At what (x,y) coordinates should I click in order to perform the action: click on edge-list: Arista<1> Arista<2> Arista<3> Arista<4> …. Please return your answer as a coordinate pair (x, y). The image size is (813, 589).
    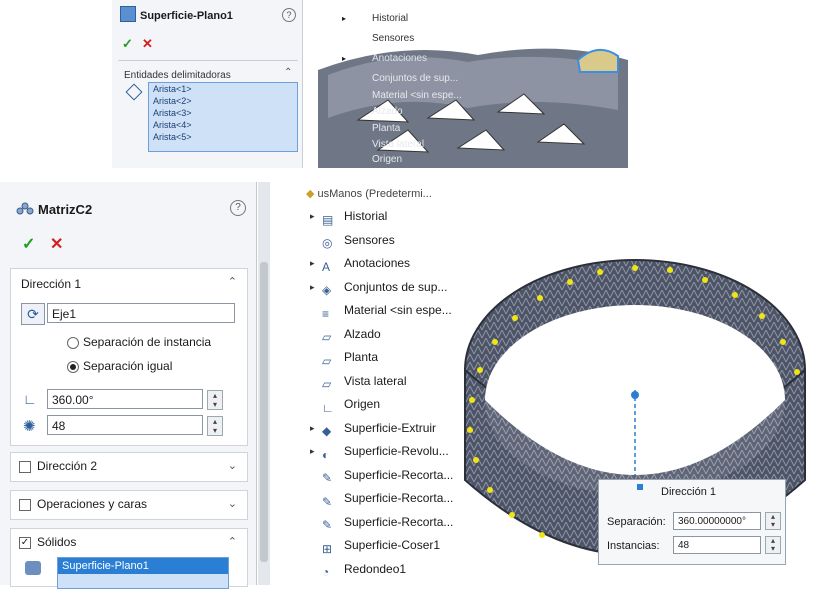
    Looking at the image, I should click on (223, 117).